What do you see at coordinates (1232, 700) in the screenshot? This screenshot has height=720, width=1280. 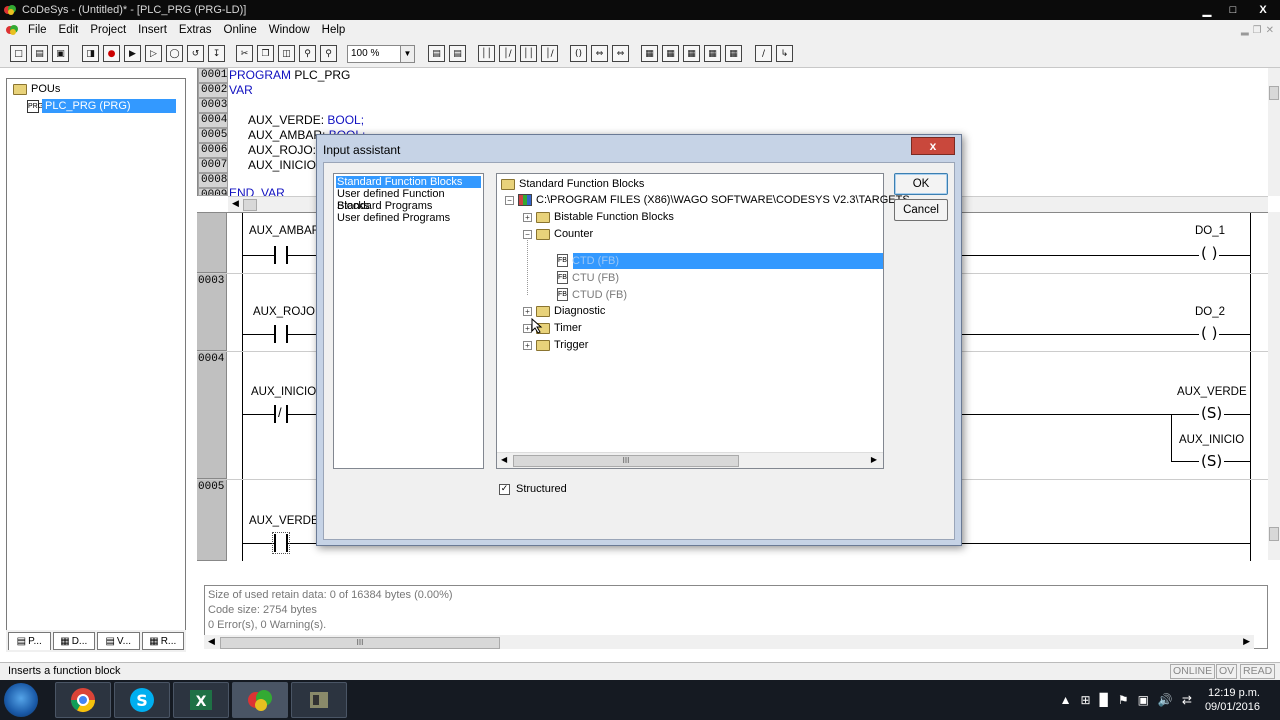 I see `clock: 12:19 p.m. 09/01/2016` at bounding box center [1232, 700].